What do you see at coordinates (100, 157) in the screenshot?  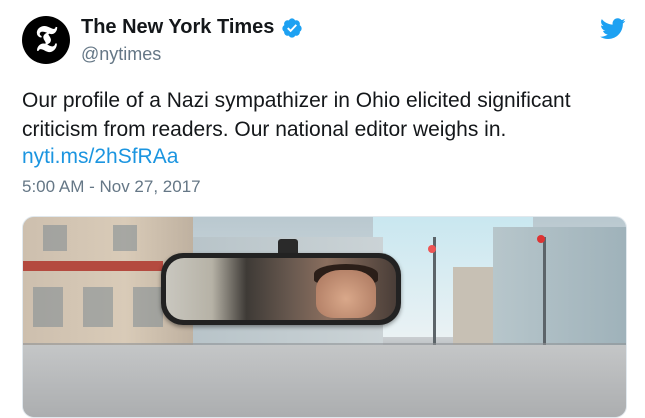 I see `tweet-link: nyti.ms/2hSfRAa` at bounding box center [100, 157].